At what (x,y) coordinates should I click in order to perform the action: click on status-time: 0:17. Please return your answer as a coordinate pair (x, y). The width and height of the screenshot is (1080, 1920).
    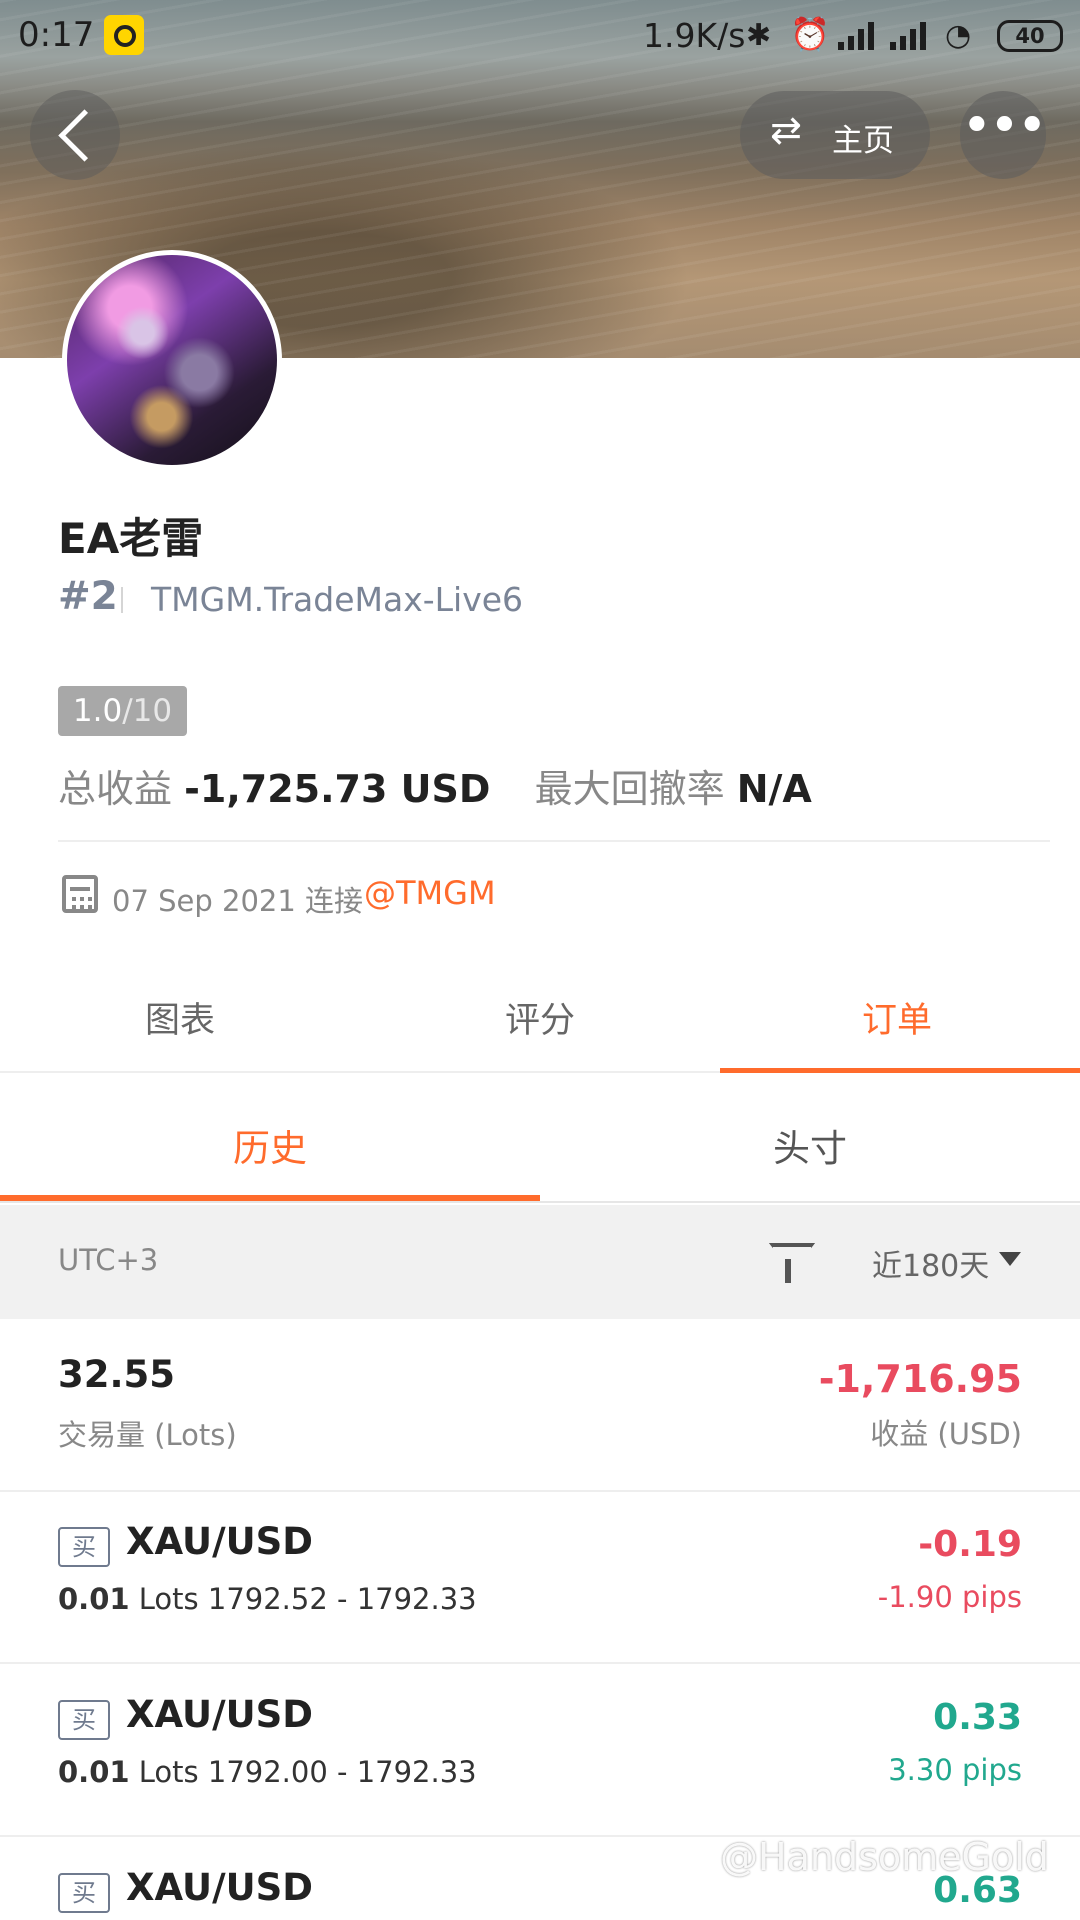
    Looking at the image, I should click on (56, 35).